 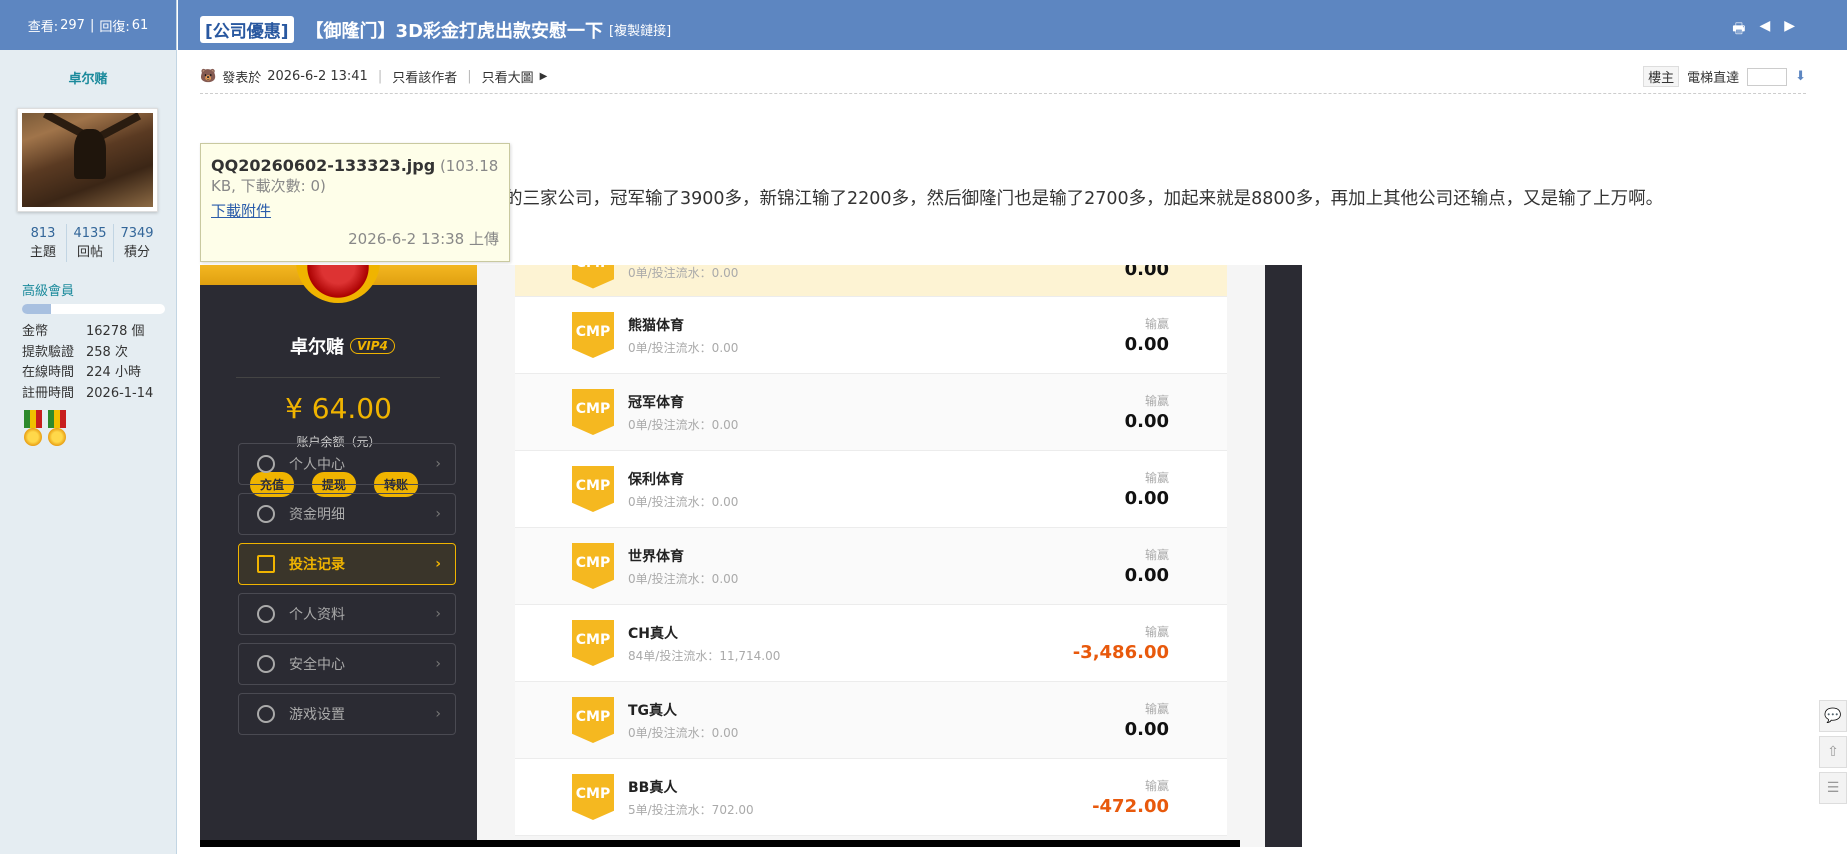 What do you see at coordinates (90, 233) in the screenshot?
I see `count-number: 4135` at bounding box center [90, 233].